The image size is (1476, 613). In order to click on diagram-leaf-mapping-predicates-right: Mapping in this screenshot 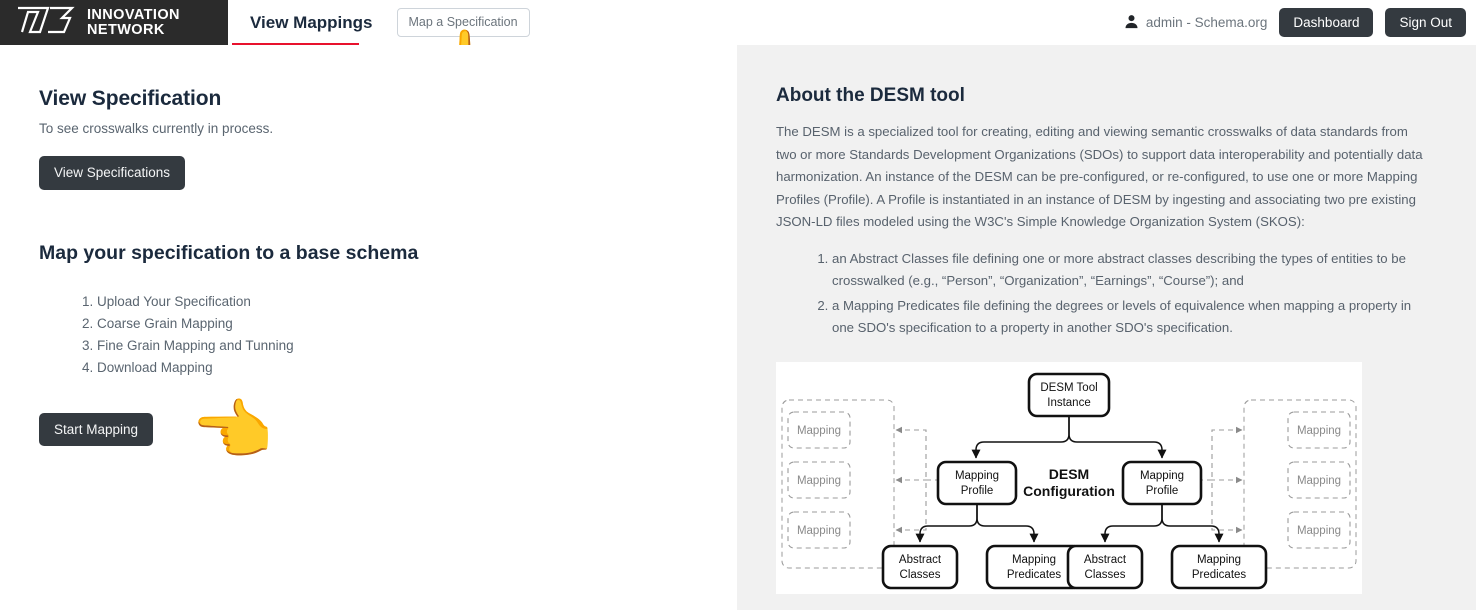, I will do `click(1219, 560)`.